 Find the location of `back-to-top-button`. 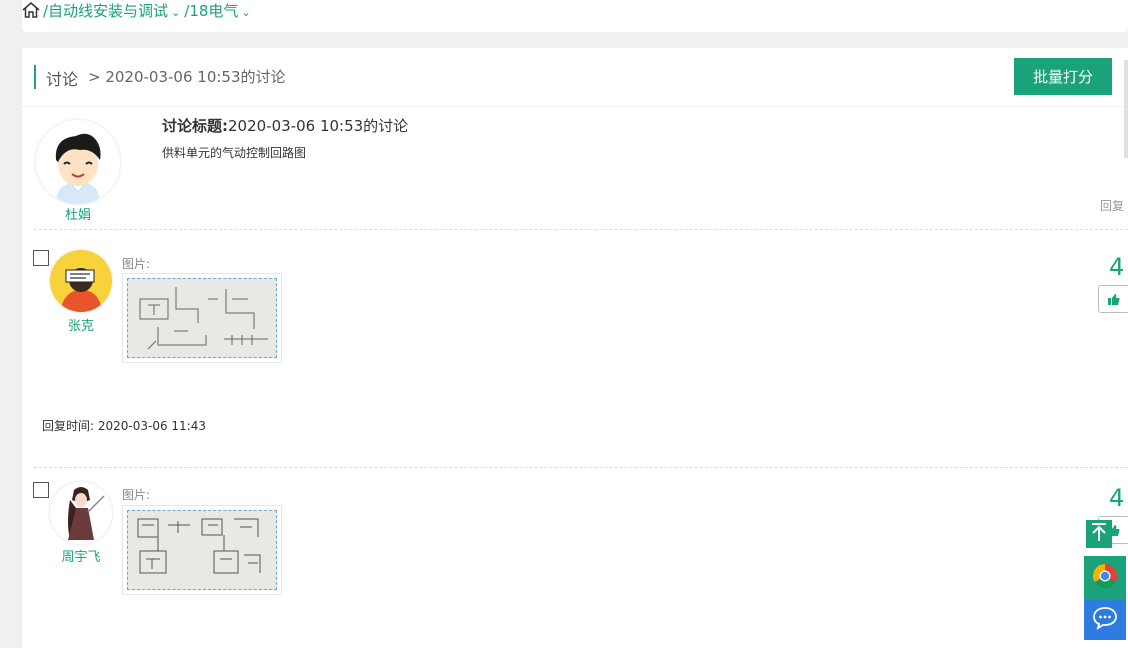

back-to-top-button is located at coordinates (1099, 534).